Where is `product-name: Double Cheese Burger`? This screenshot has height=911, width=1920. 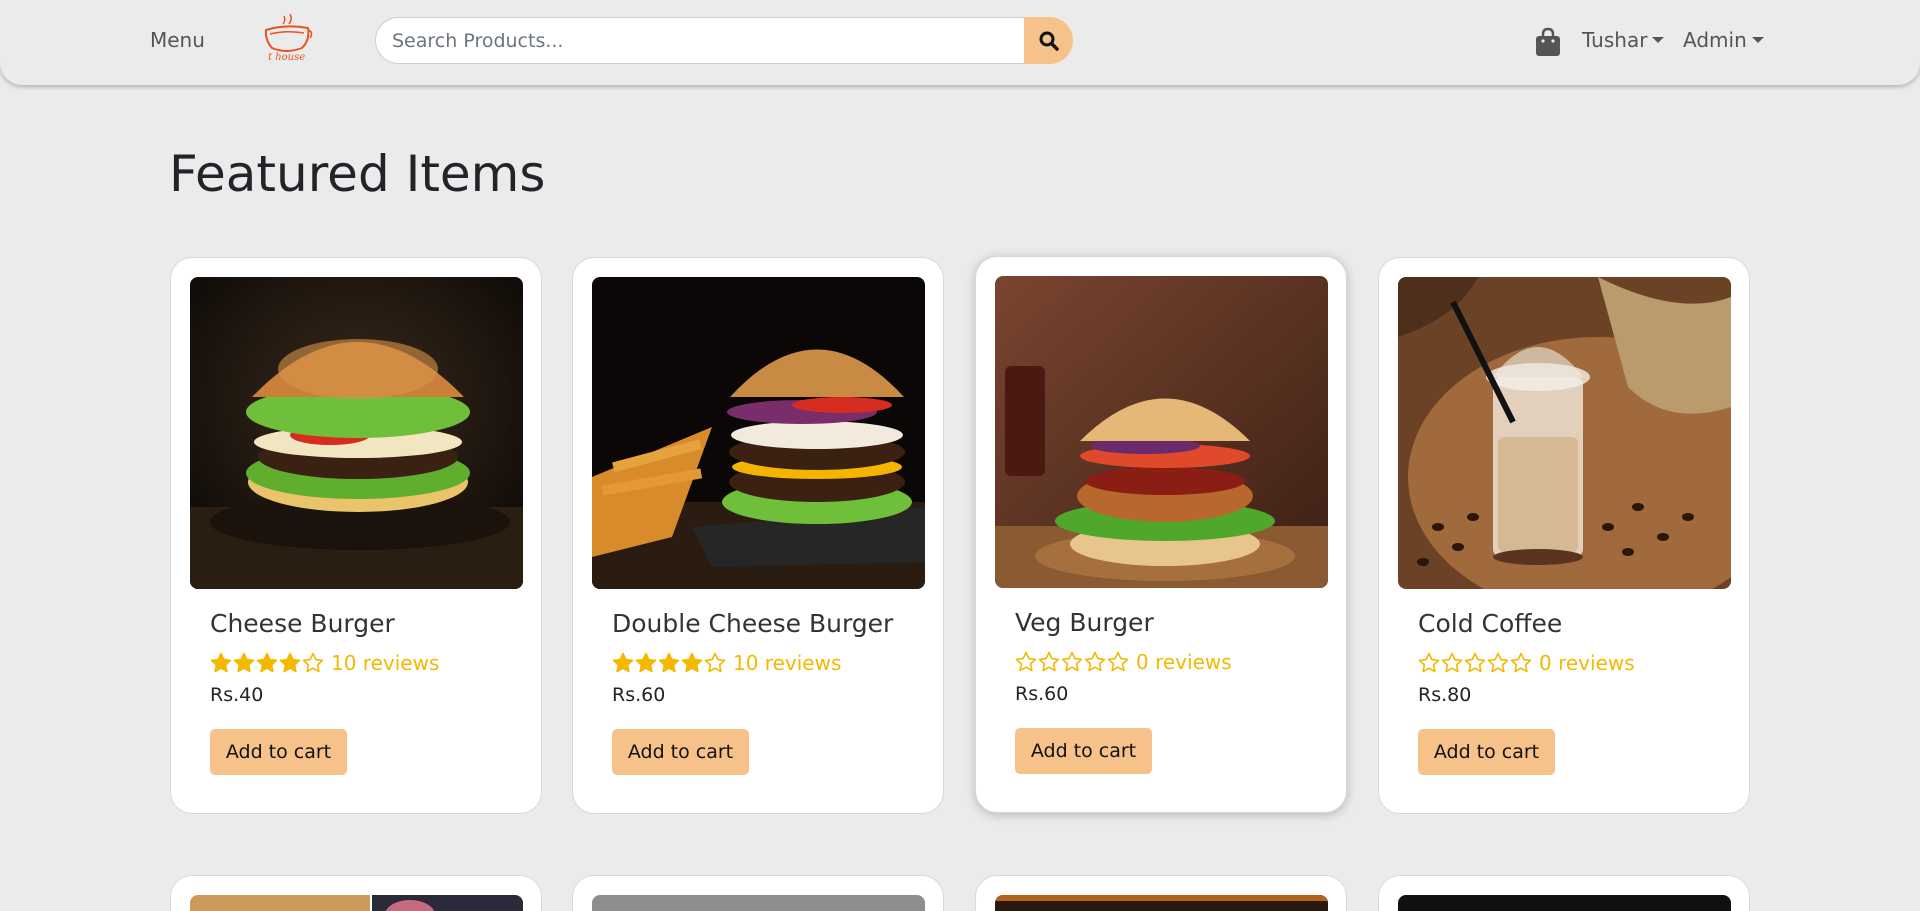
product-name: Double Cheese Burger is located at coordinates (752, 623).